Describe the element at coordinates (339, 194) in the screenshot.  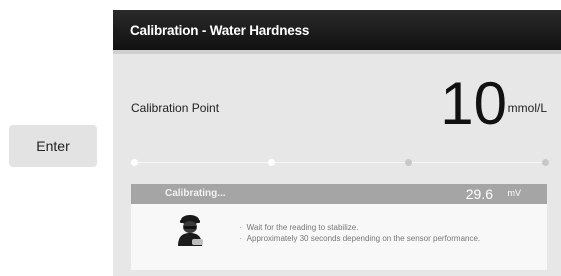
I see `status-header: Calibrating... 29.6 mV` at that location.